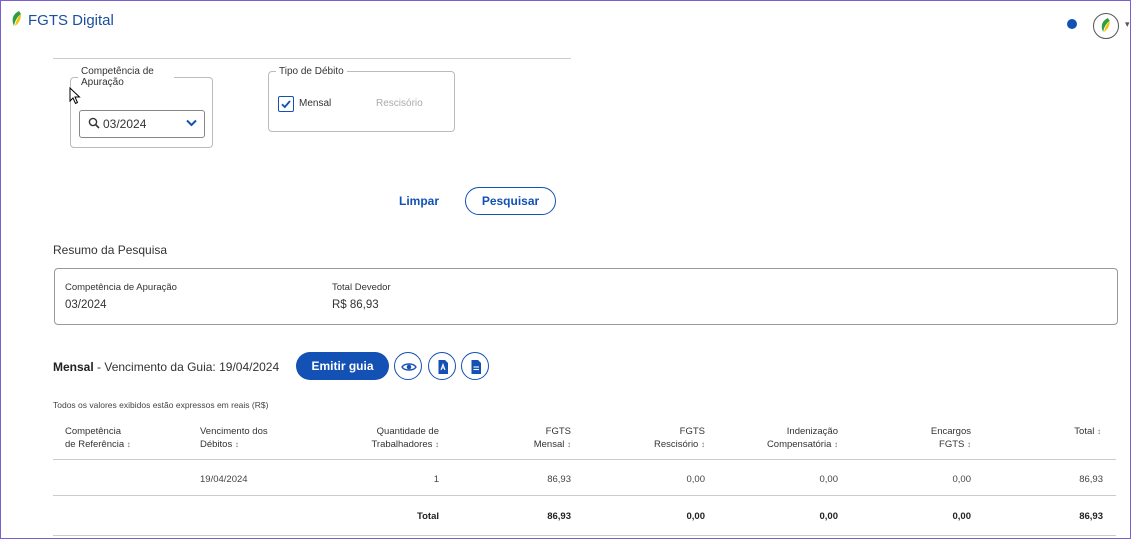 Image resolution: width=1131 pixels, height=539 pixels. I want to click on user-avatar, so click(1106, 26).